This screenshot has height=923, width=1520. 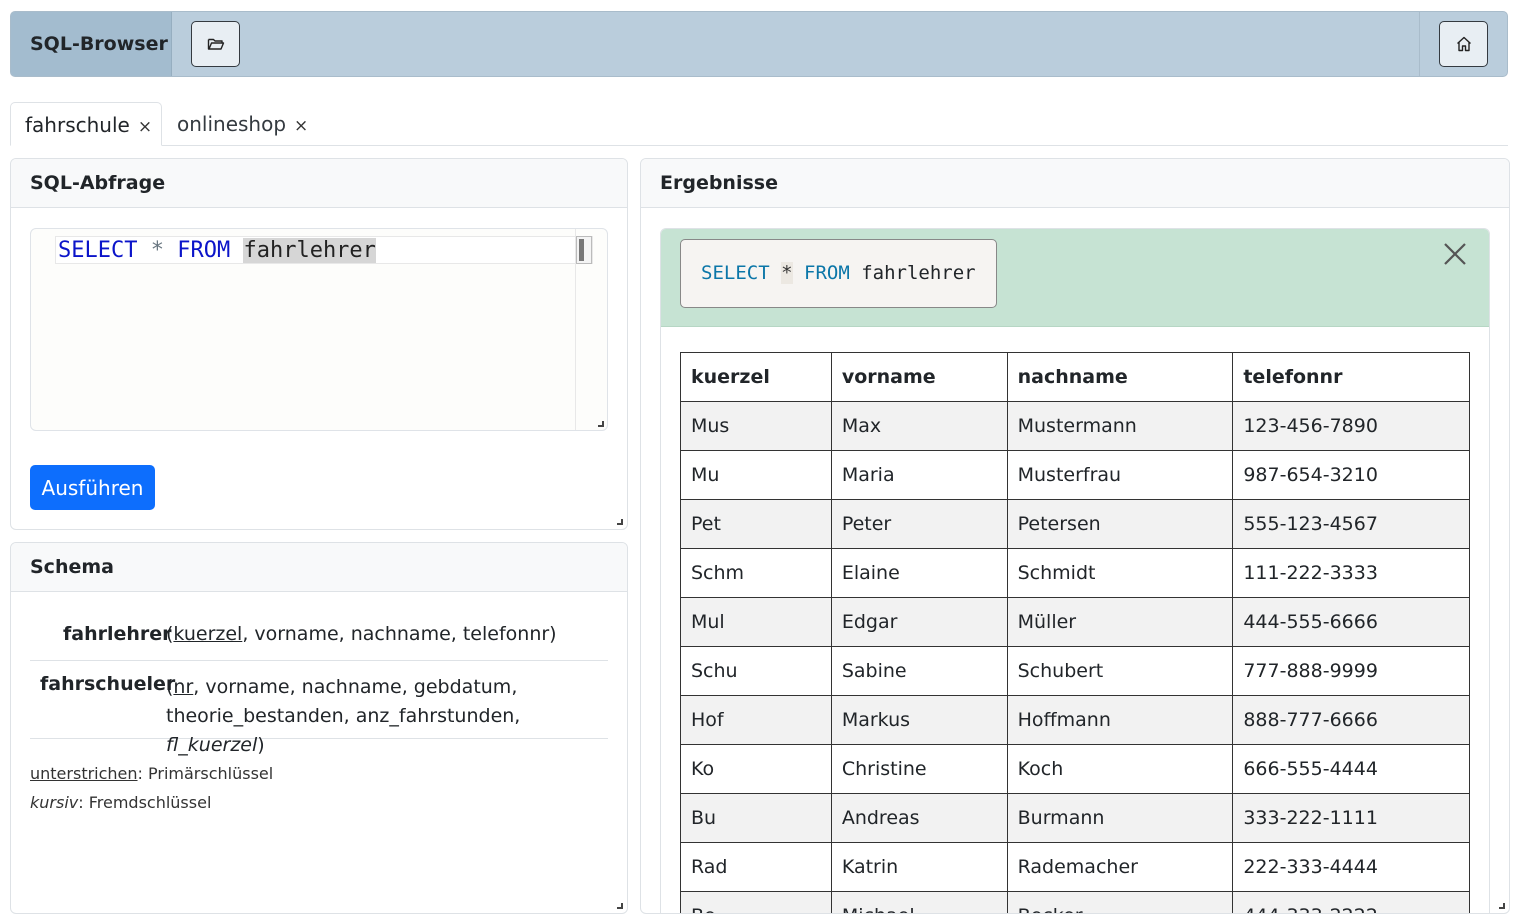 I want to click on table-cell: Koch, so click(x=1120, y=769).